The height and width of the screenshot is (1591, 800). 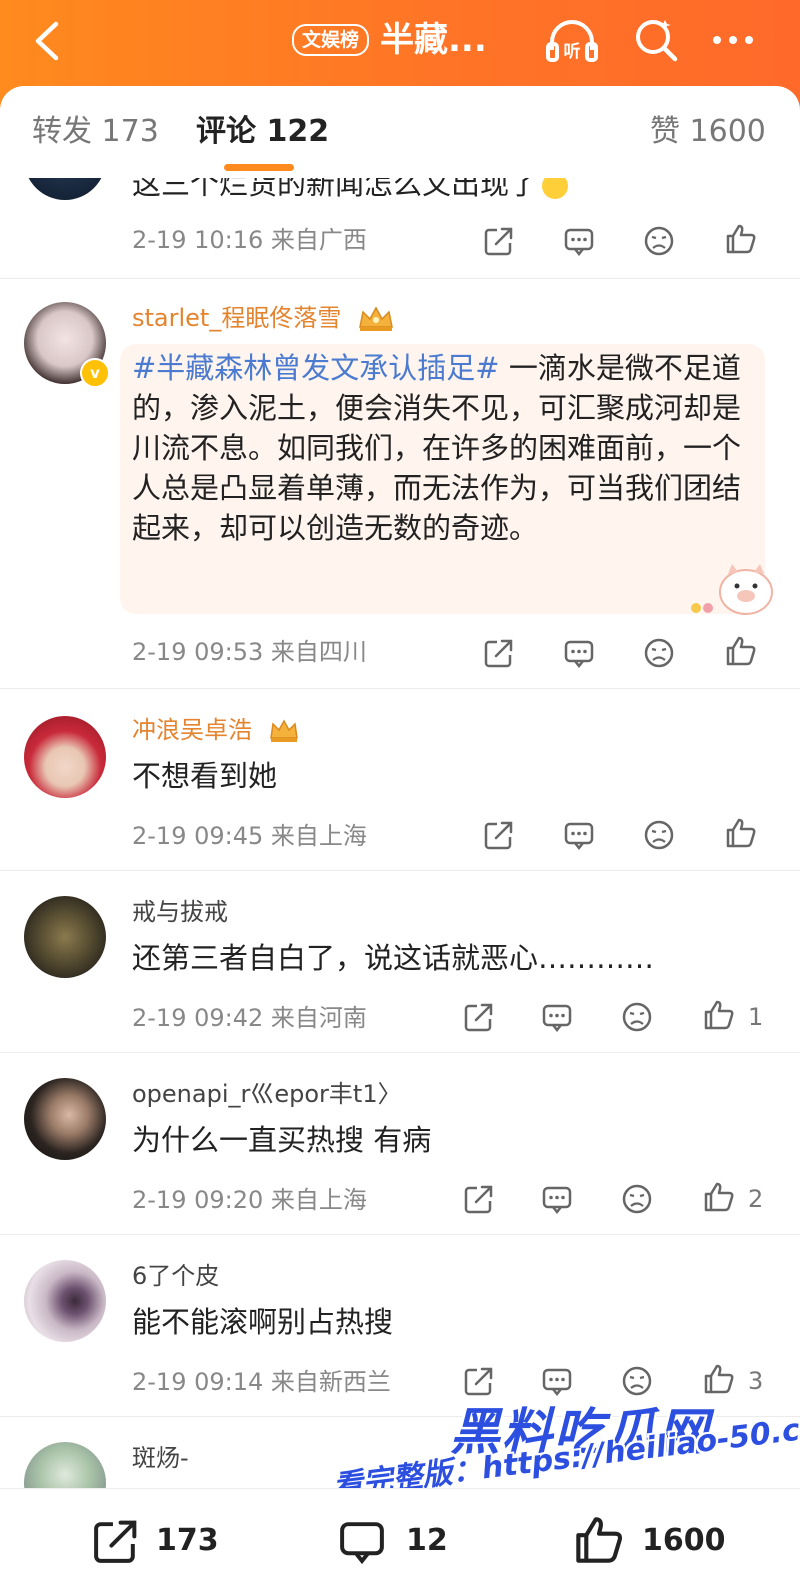 I want to click on hashtag-link: #半藏森林曾发文承认插足#, so click(x=316, y=368).